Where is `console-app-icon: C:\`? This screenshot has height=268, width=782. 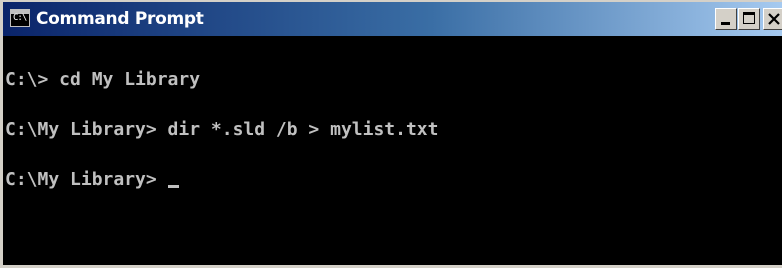 console-app-icon: C:\ is located at coordinates (20, 18).